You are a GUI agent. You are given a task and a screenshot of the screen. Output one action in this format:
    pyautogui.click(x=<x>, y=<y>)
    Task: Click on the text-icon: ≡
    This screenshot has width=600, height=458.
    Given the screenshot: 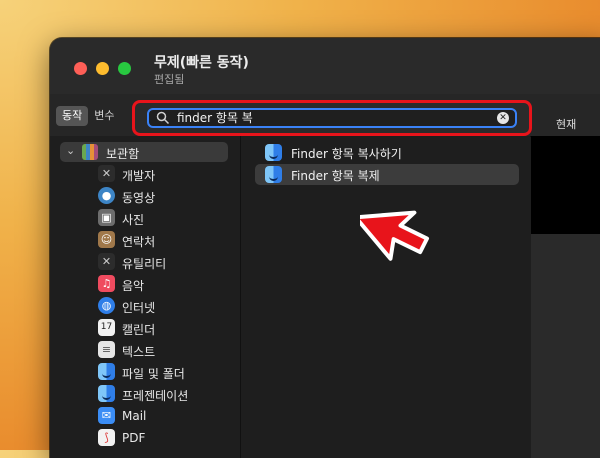 What is the action you would take?
    pyautogui.click(x=106, y=349)
    